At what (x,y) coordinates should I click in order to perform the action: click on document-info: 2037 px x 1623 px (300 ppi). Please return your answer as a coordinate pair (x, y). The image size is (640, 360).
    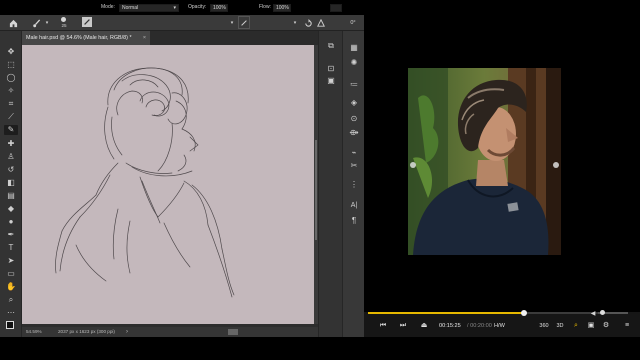
    Looking at the image, I should click on (86, 331).